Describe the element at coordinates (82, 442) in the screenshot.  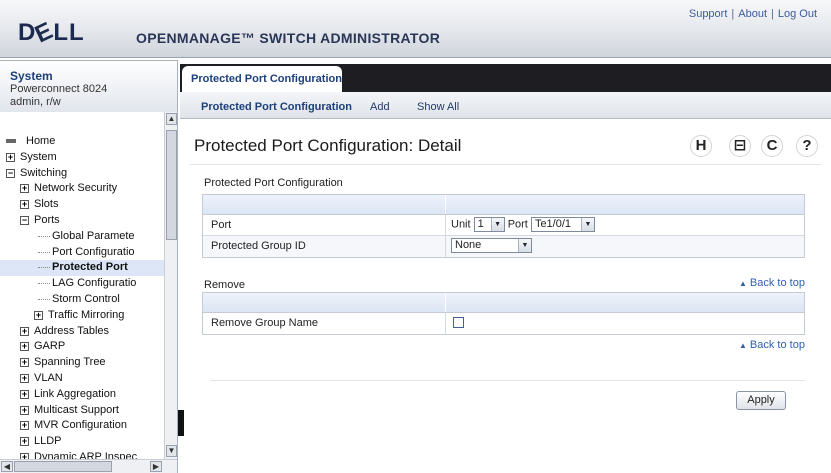
I see `nav-item-lldp: + LLDP` at that location.